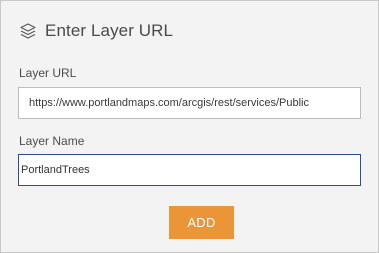 The width and height of the screenshot is (379, 253). I want to click on layers-icon, so click(28, 31).